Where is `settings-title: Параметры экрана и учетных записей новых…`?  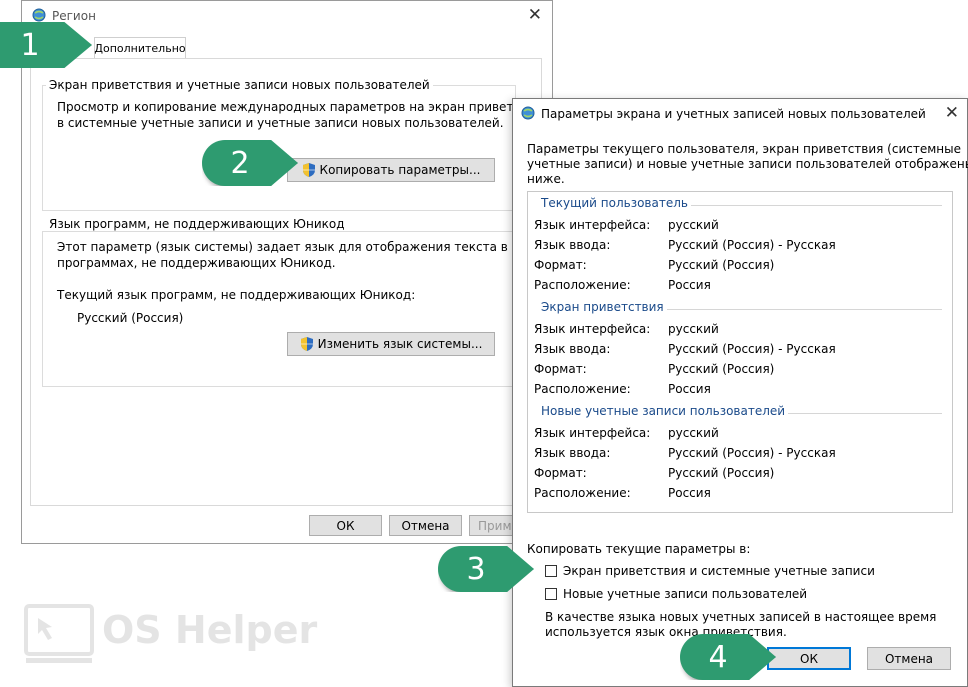 settings-title: Параметры экрана и учетных записей новых… is located at coordinates (733, 114).